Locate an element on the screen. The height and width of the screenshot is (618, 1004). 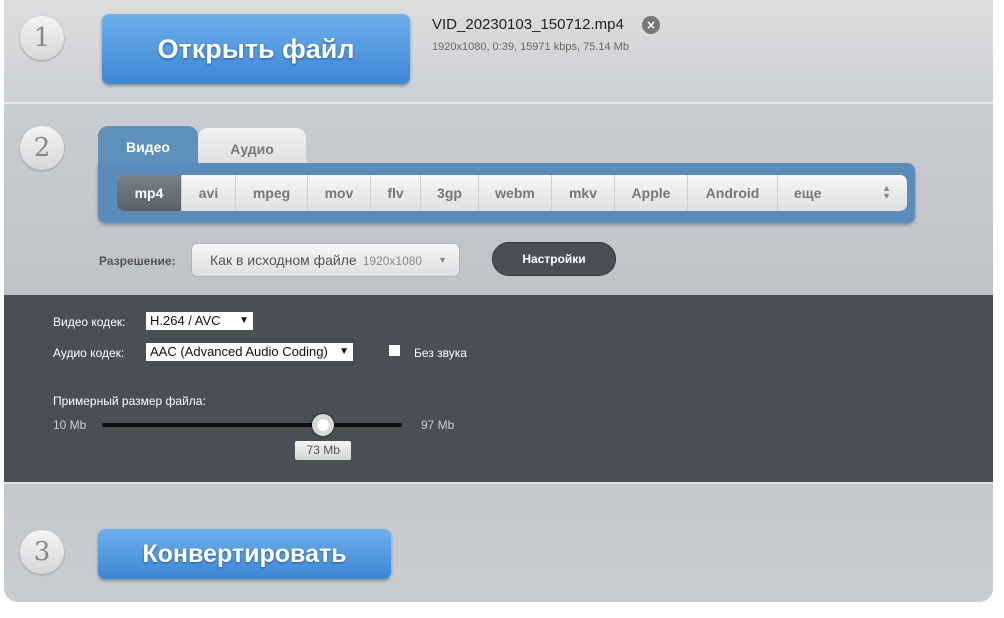
format-avi: avi is located at coordinates (209, 193).